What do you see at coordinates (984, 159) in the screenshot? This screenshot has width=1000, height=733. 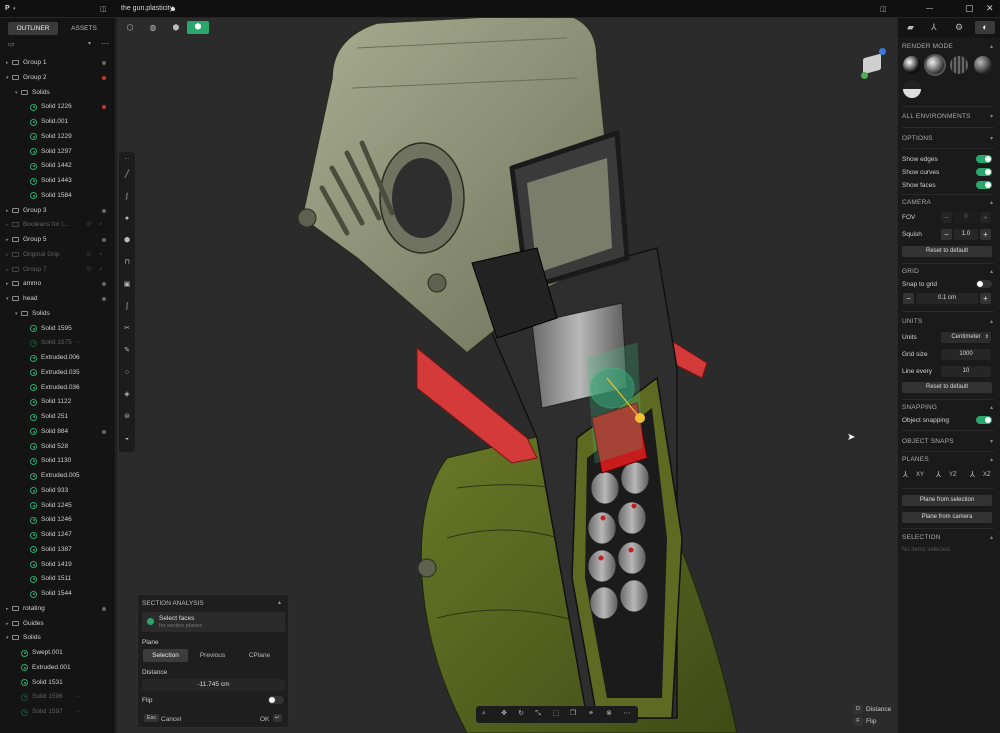 I see `show-edges-toggle` at bounding box center [984, 159].